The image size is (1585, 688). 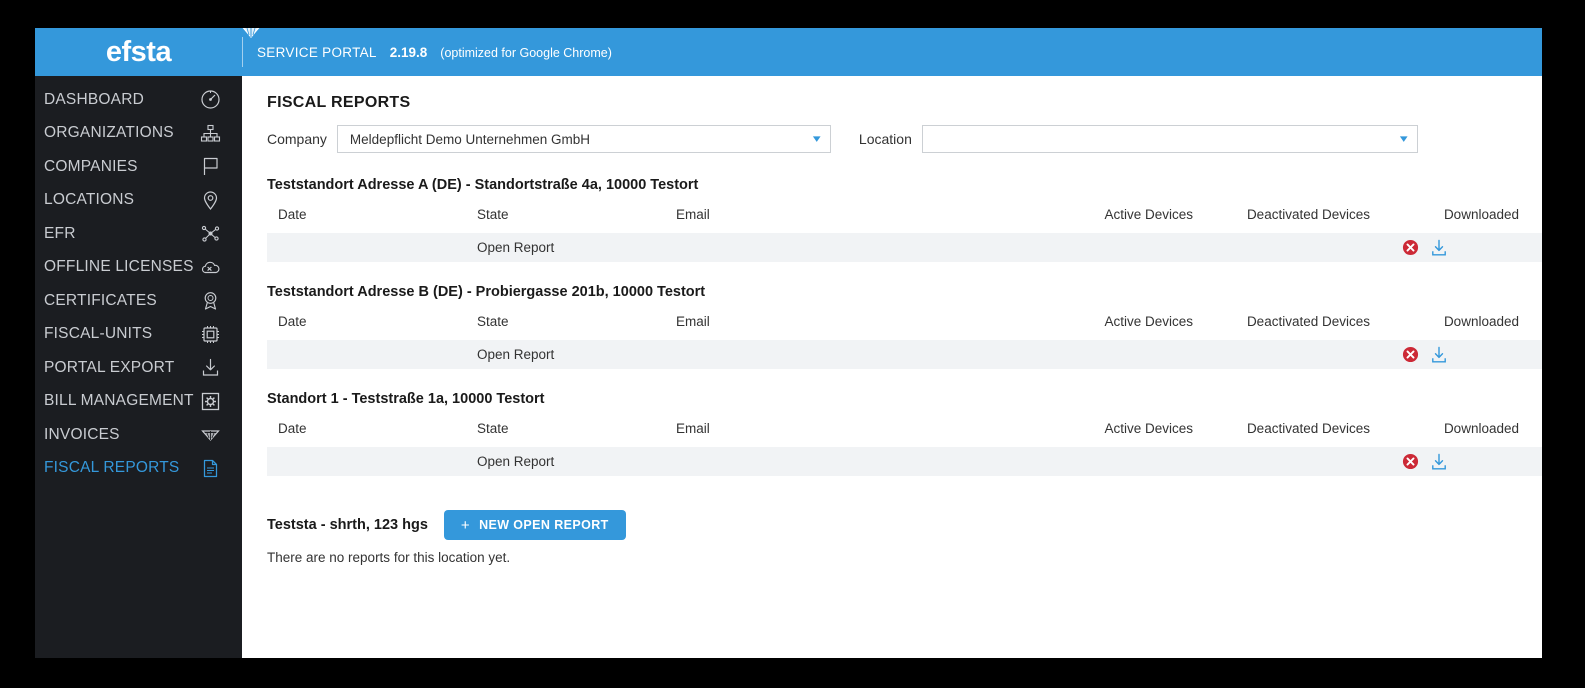 I want to click on sidebar-item-label: EFR, so click(x=60, y=233).